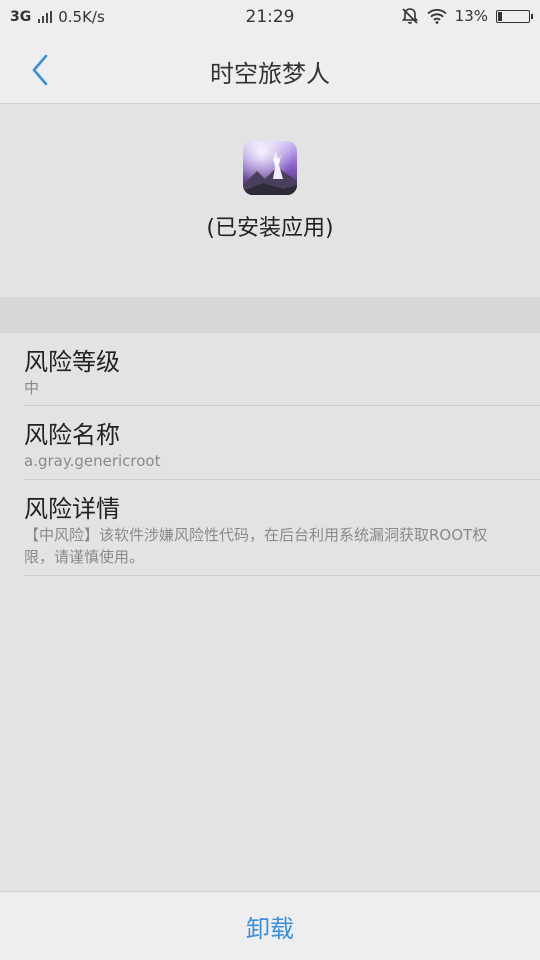 The width and height of the screenshot is (540, 960). I want to click on status-right: 13%, so click(467, 16).